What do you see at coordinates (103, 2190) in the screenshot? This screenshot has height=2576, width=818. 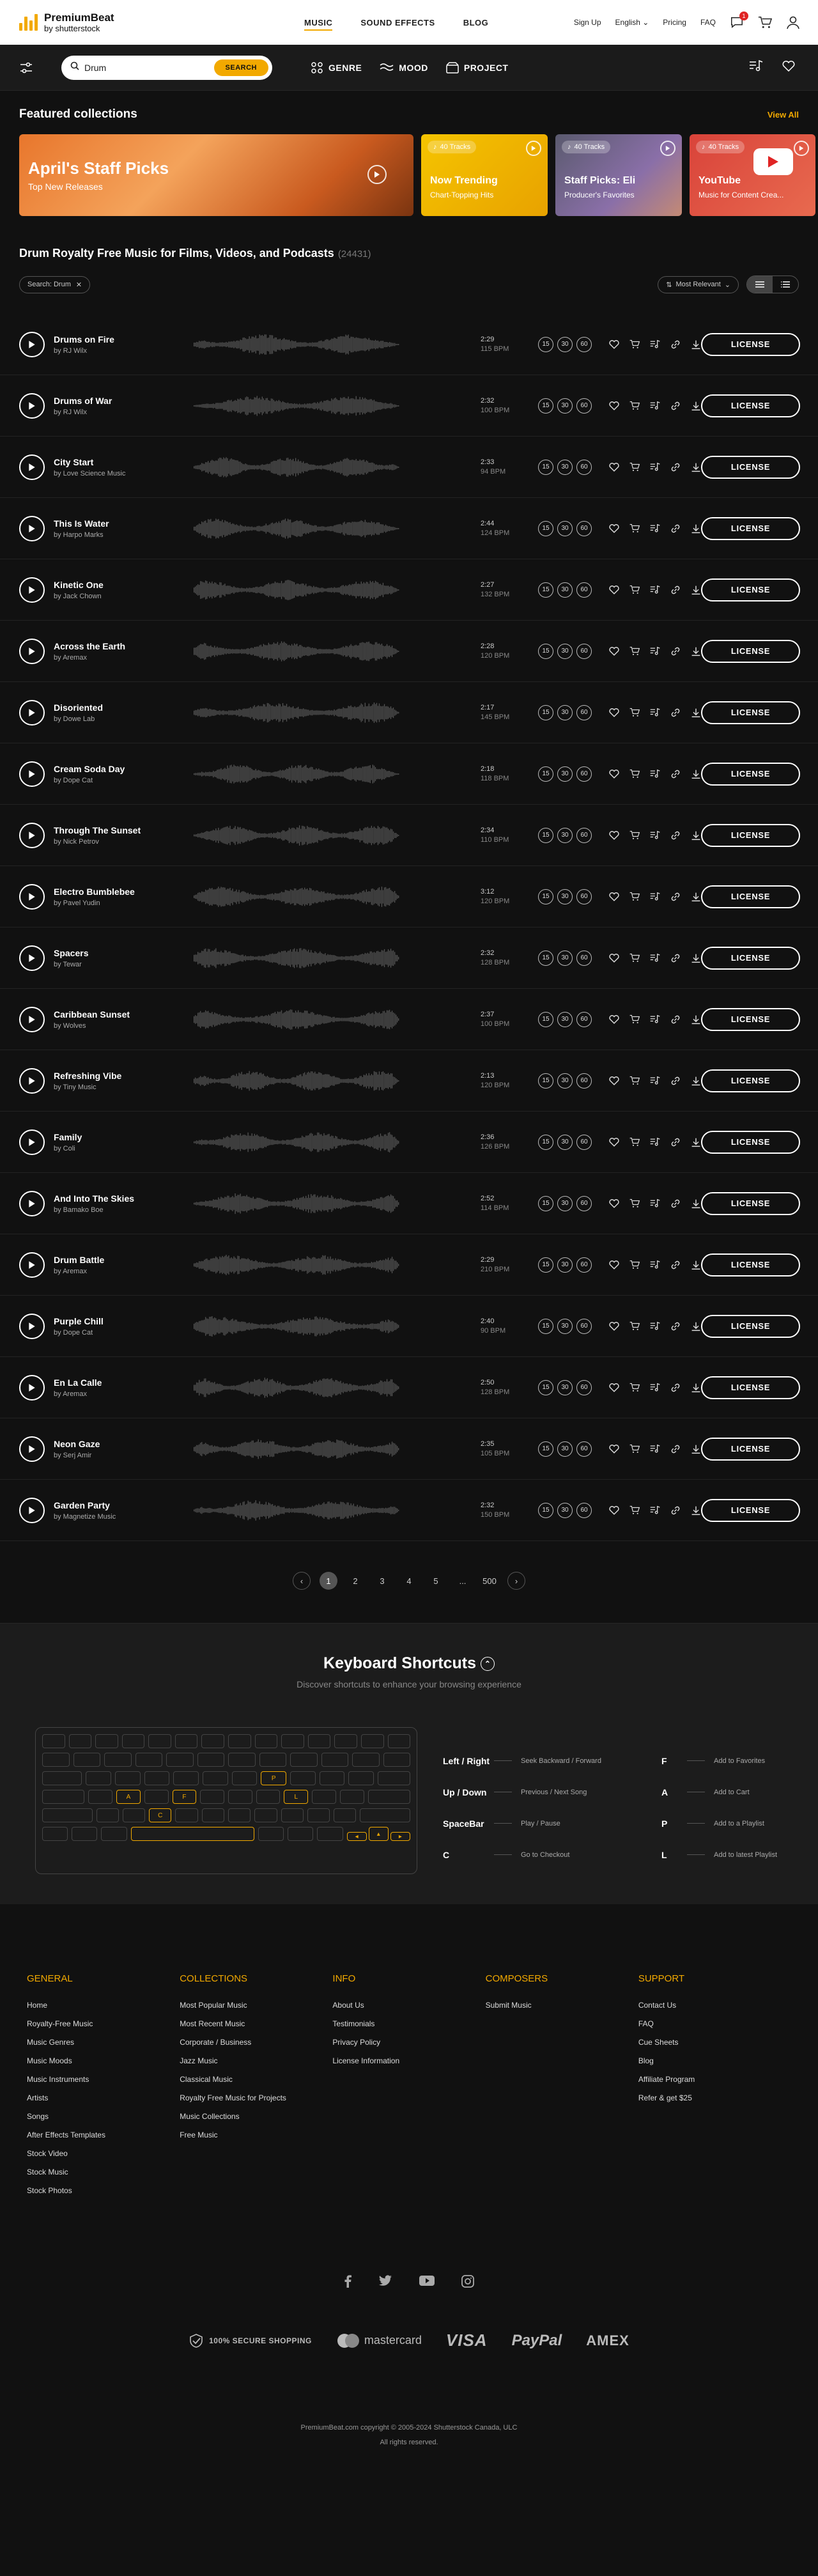 I see `footer-link: Stock Photos` at bounding box center [103, 2190].